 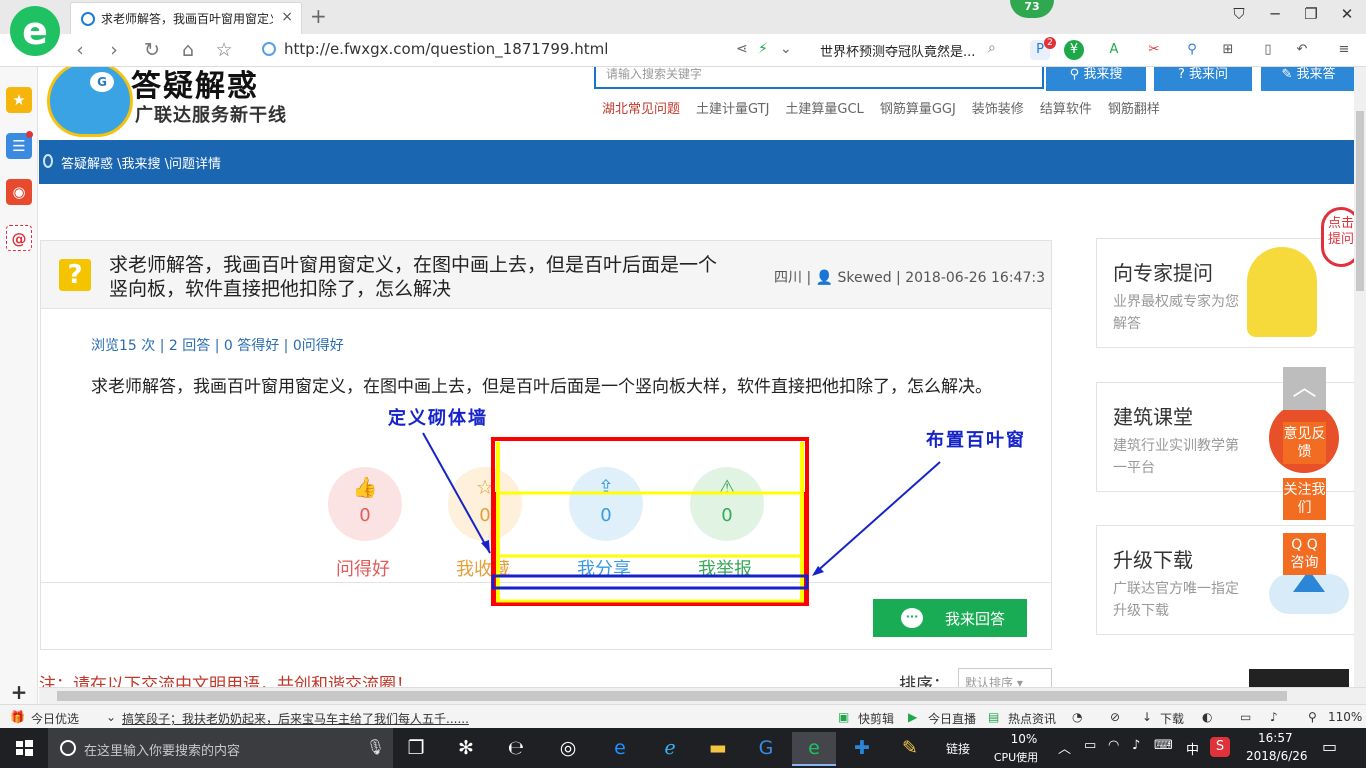 What do you see at coordinates (483, 568) in the screenshot?
I see `favorite-label: 我收藏` at bounding box center [483, 568].